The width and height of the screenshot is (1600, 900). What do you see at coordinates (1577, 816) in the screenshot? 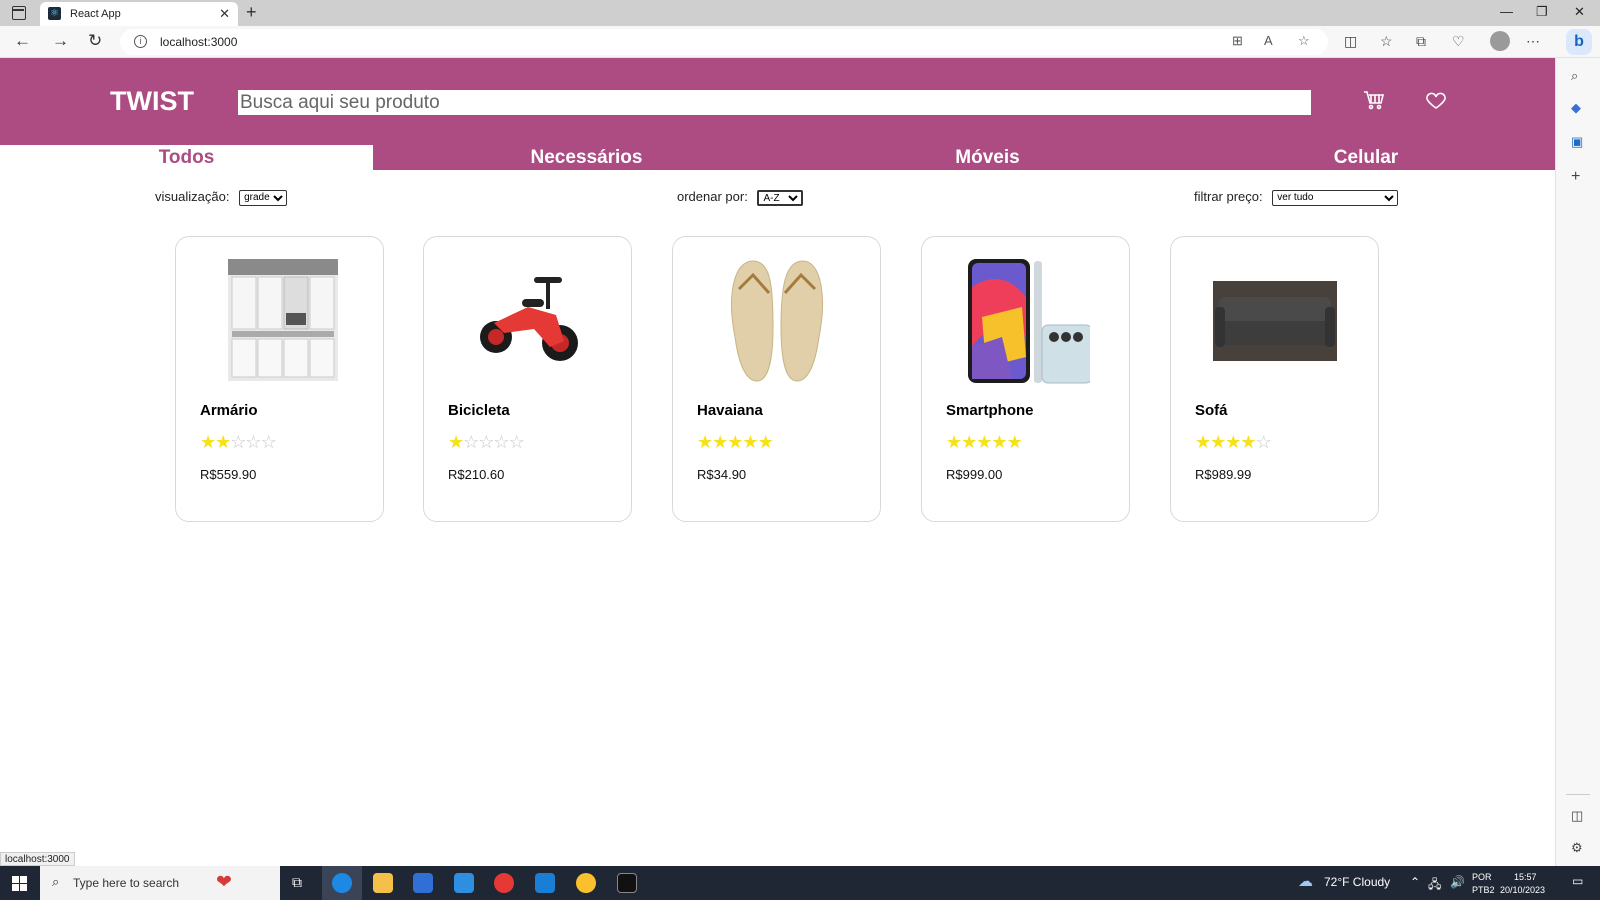
I see `sidebar-panel-icon: ◫` at bounding box center [1577, 816].